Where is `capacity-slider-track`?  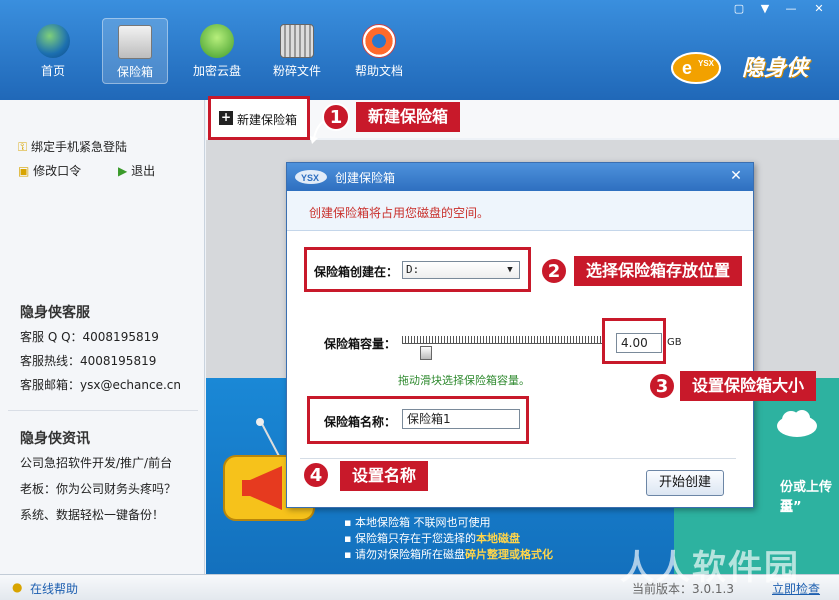
capacity-slider-track is located at coordinates (503, 340).